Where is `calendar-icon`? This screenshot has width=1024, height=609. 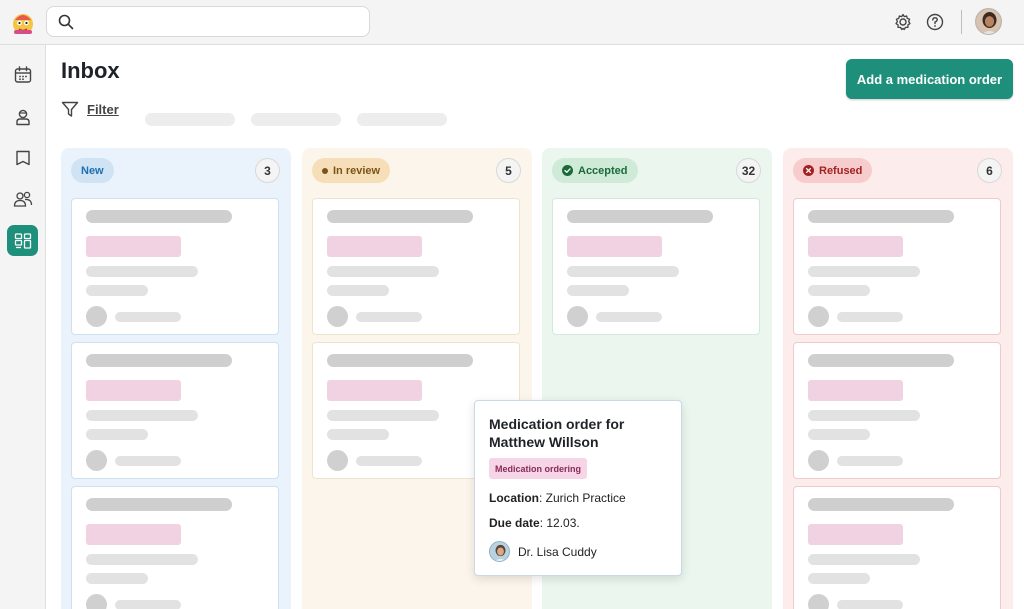
calendar-icon is located at coordinates (22, 74).